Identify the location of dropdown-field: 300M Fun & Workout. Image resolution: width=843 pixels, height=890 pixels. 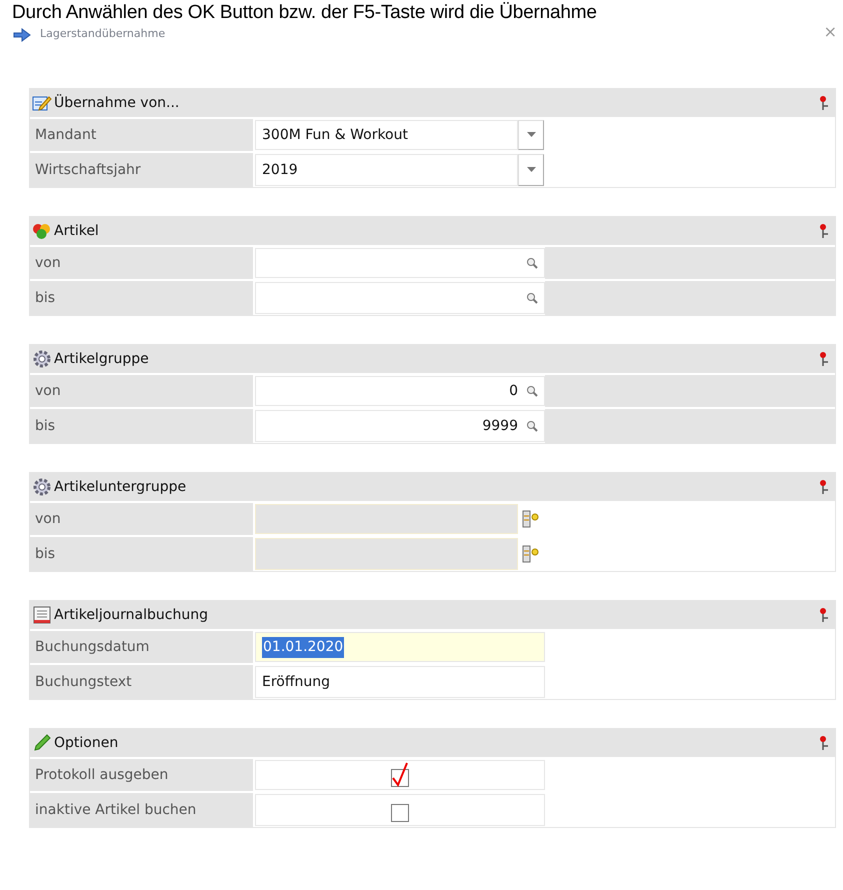
(386, 135).